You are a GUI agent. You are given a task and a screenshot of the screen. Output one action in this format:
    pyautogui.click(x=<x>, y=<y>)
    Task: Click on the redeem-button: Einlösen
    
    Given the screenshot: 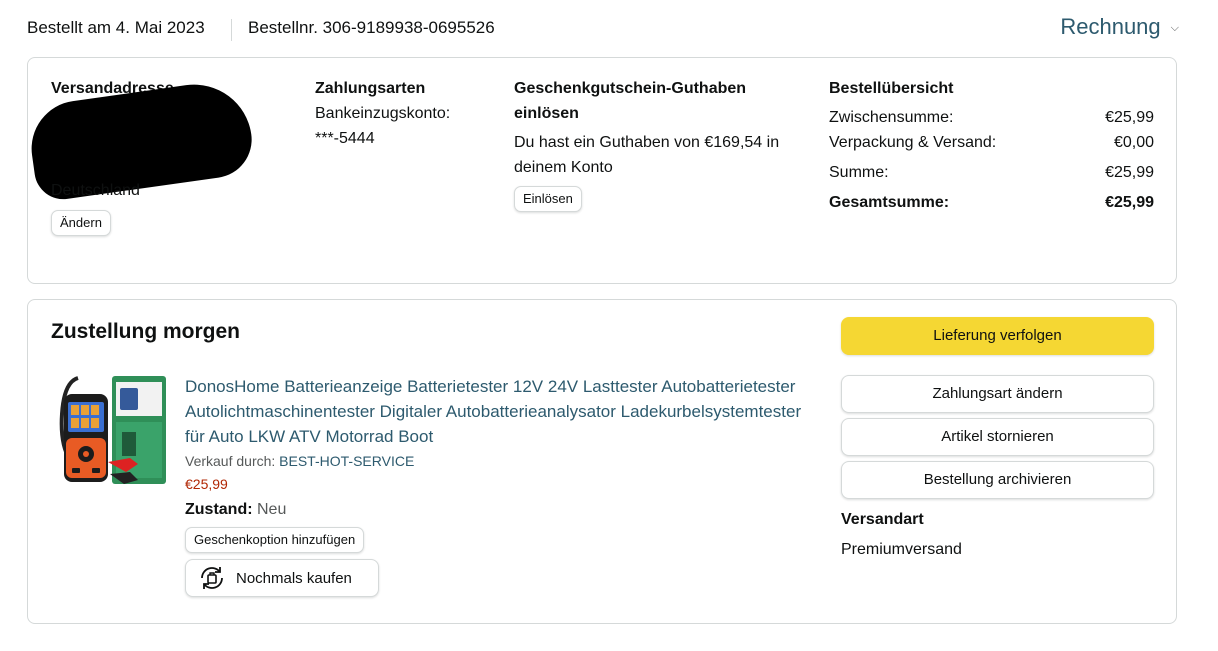 What is the action you would take?
    pyautogui.click(x=548, y=199)
    